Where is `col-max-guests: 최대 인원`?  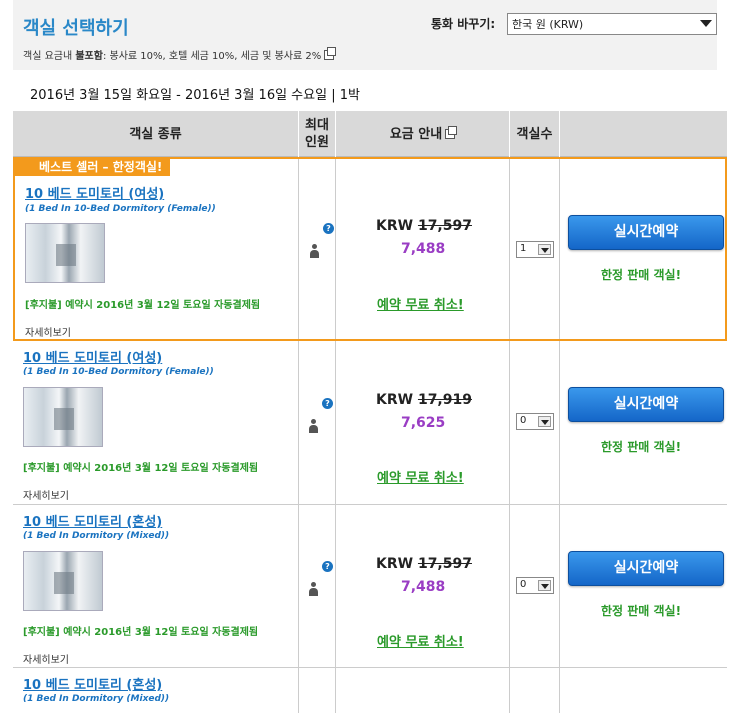
col-max-guests: 최대 인원 is located at coordinates (316, 134).